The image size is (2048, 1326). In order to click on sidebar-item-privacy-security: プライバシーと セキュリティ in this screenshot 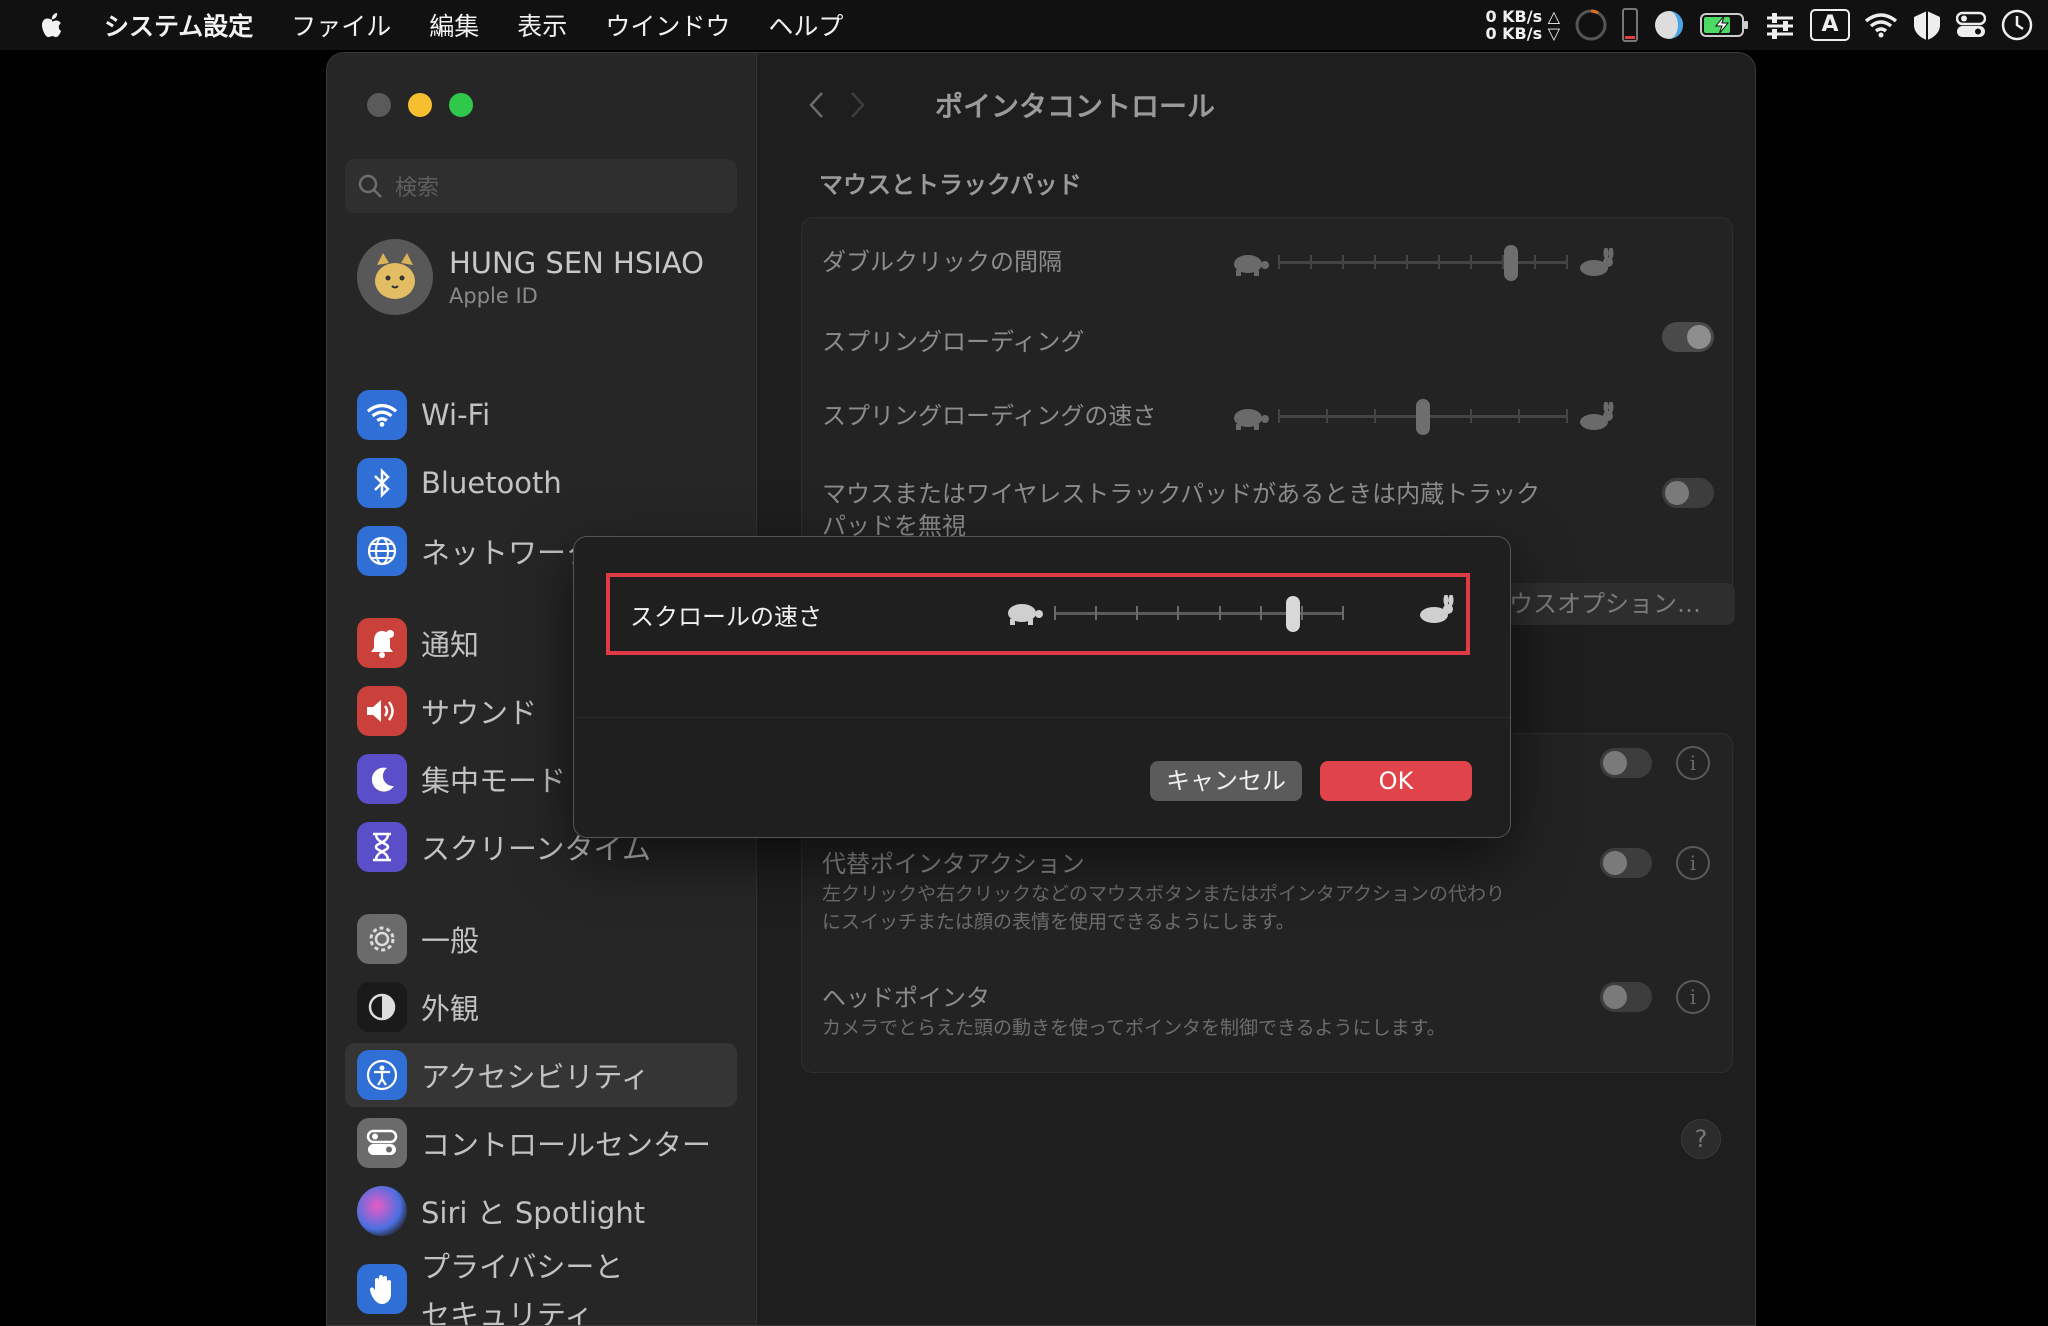, I will do `click(541, 1286)`.